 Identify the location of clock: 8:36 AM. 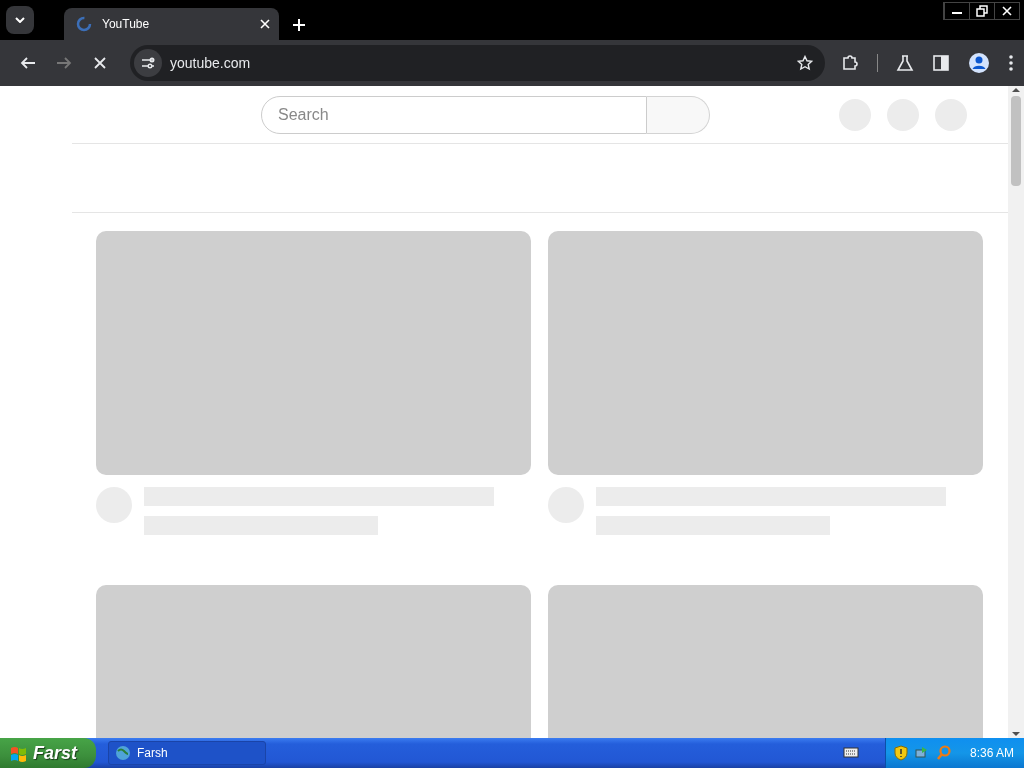
(991, 753).